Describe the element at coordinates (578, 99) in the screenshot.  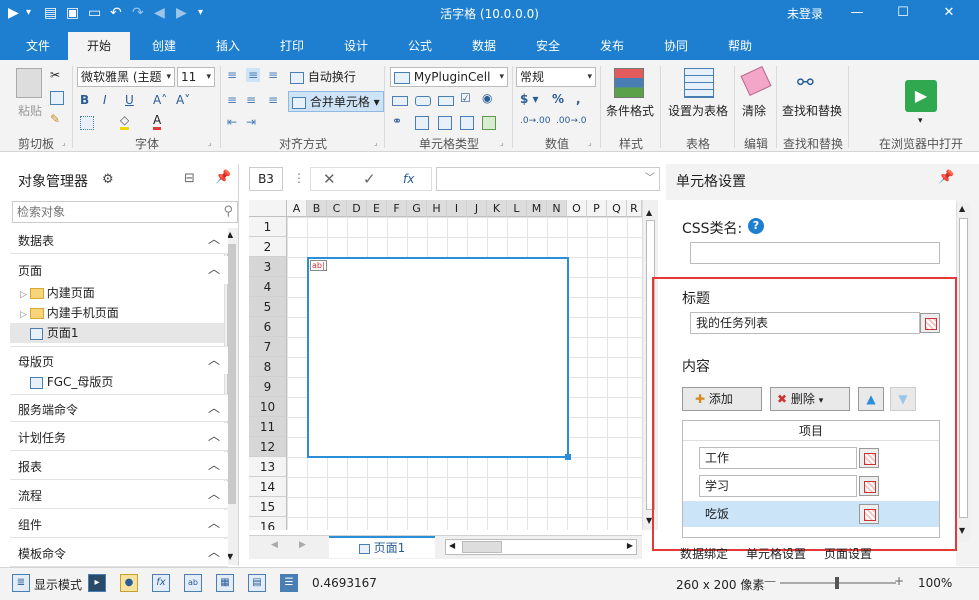
I see `comma-icon: ,` at that location.